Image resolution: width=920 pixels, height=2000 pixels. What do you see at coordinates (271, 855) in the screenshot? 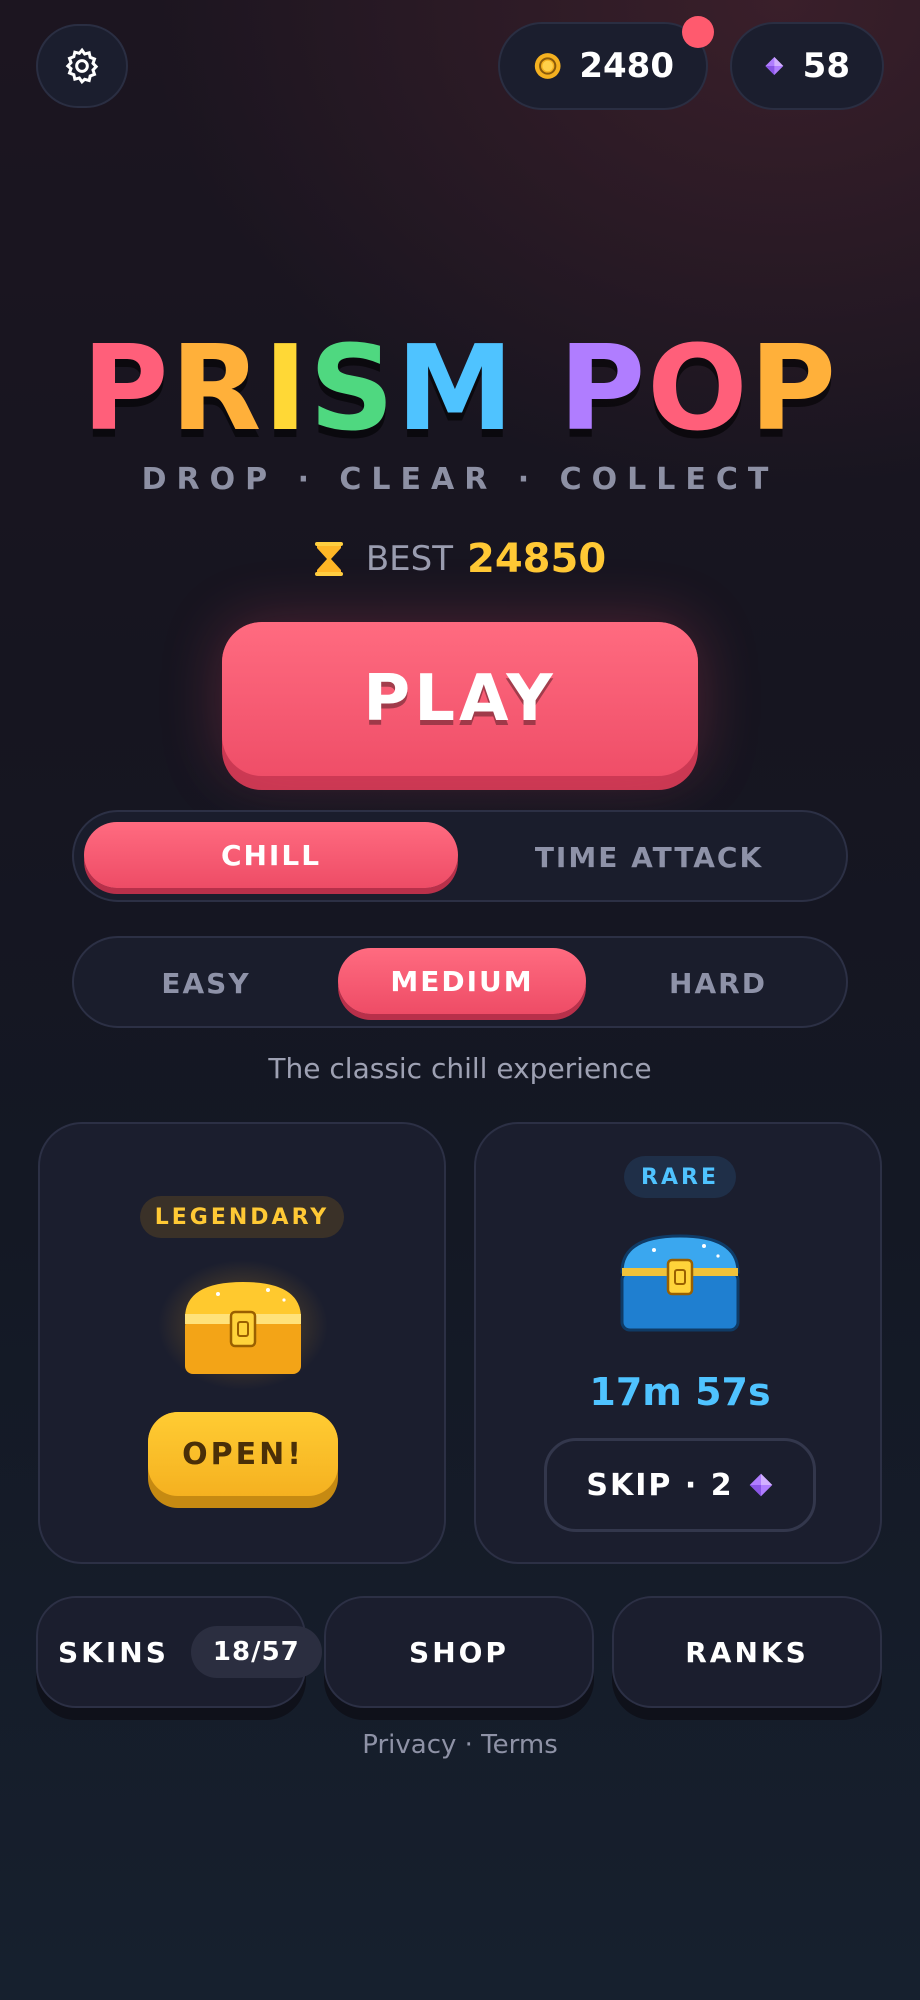
I see `mode-option-chill: CHILL` at bounding box center [271, 855].